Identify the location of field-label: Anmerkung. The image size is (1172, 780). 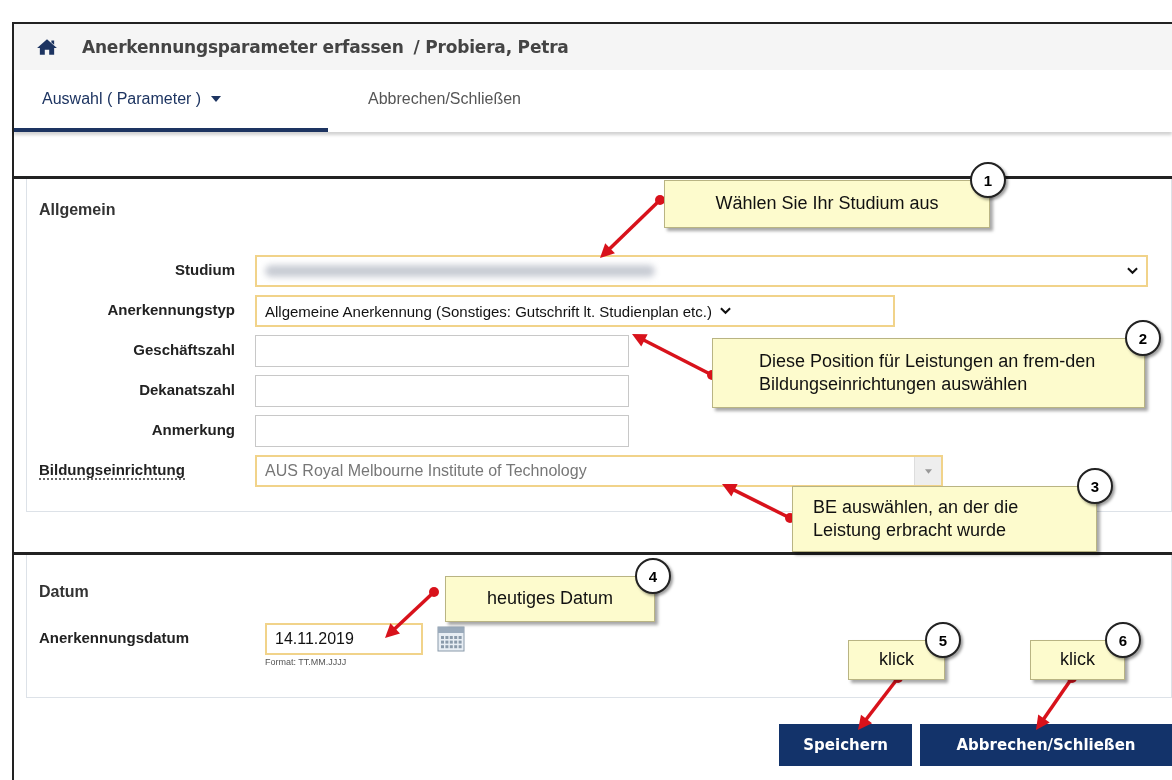
(193, 429).